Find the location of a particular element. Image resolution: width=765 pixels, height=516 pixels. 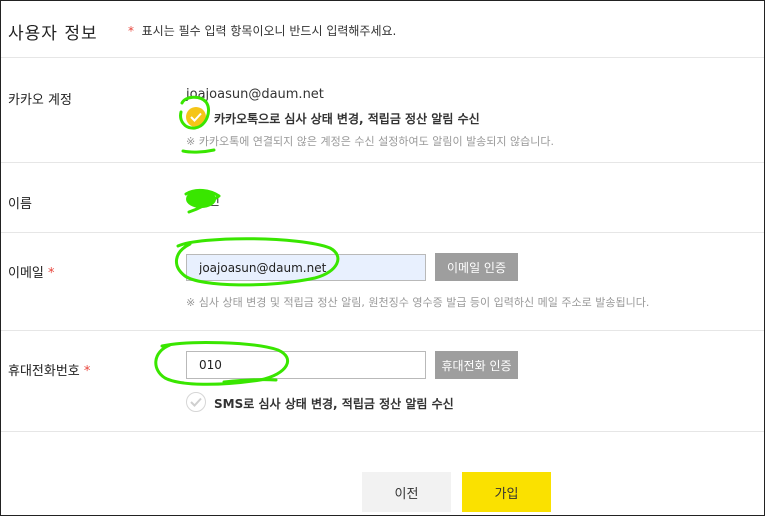

email-input is located at coordinates (306, 267).